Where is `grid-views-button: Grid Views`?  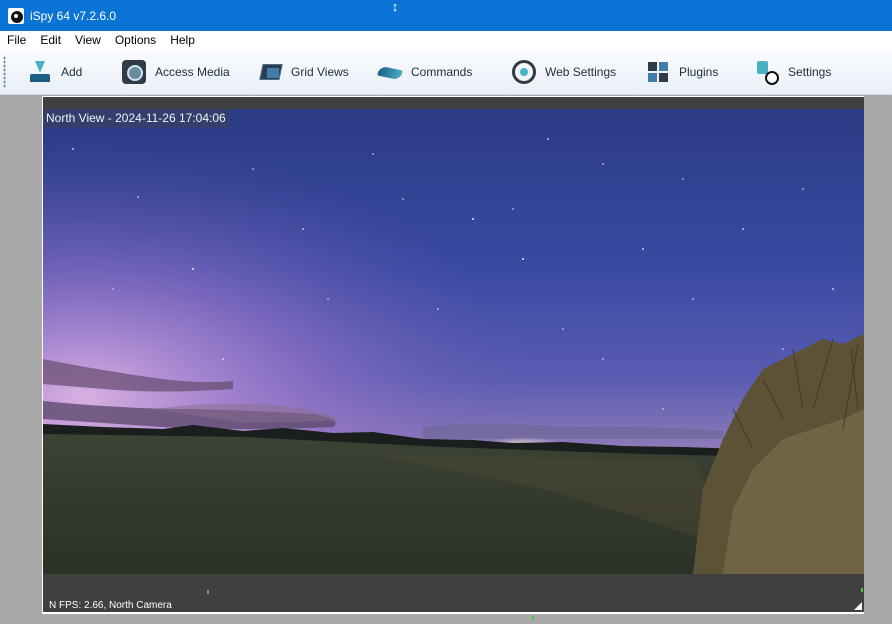
grid-views-button: Grid Views is located at coordinates (318, 72).